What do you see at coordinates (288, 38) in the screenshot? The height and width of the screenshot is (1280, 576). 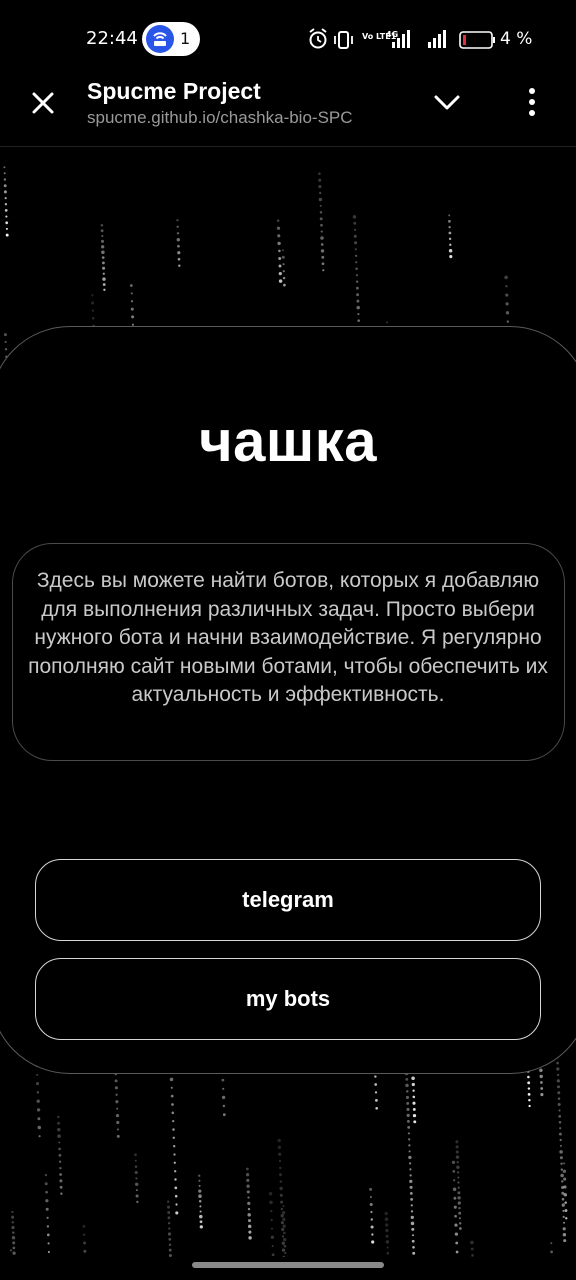 I see `status-bar: 22:44 1 Vo LTE1 4G 4 %` at bounding box center [288, 38].